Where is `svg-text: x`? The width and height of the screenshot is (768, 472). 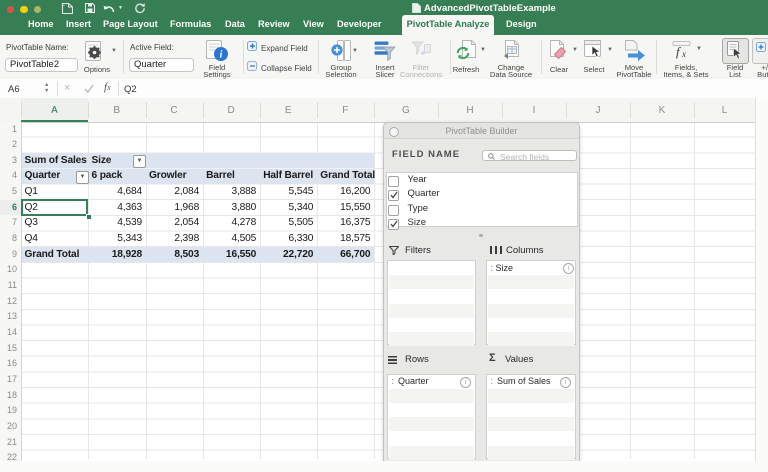
svg-text: x is located at coordinates (683, 54).